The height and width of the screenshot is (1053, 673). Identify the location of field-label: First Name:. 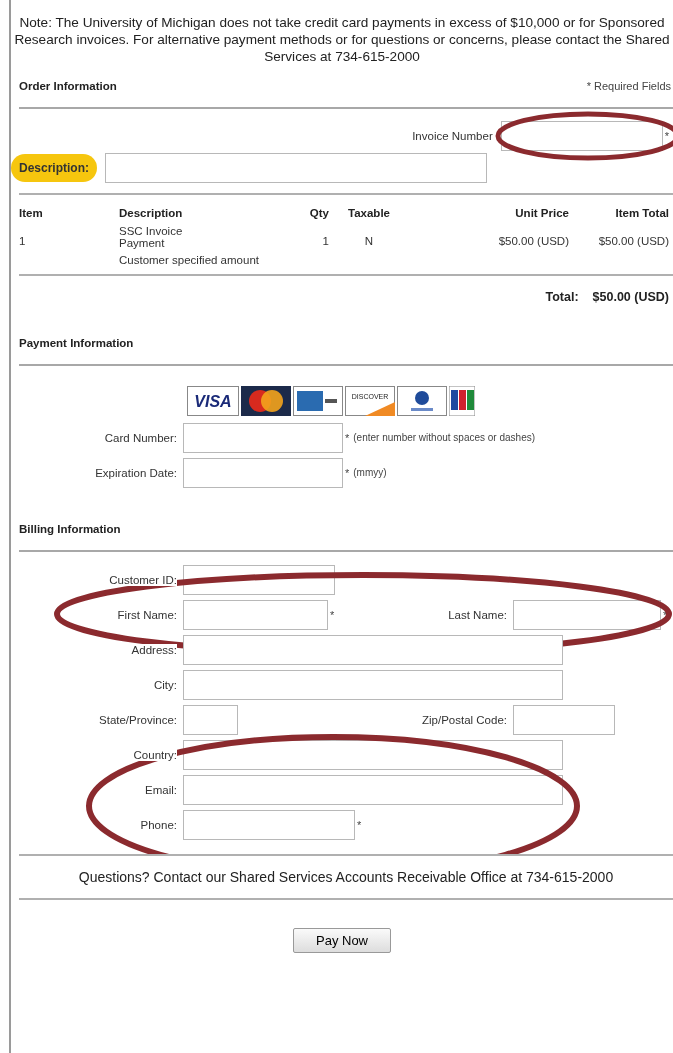
(147, 614).